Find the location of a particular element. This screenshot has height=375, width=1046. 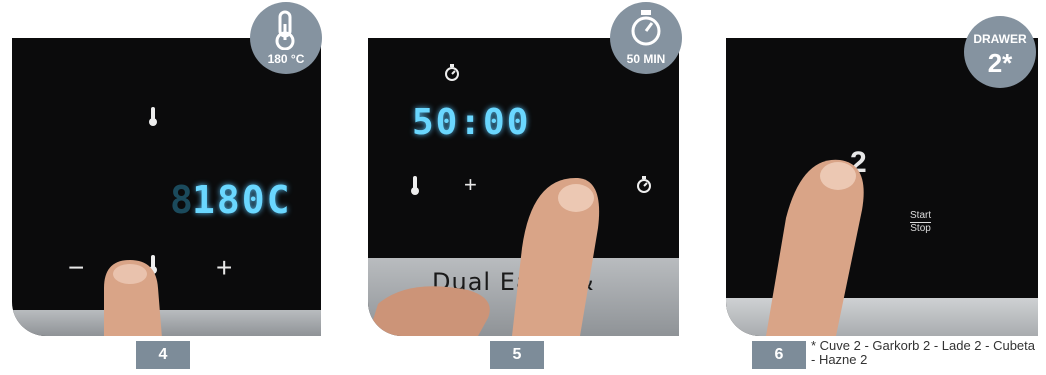

temperature-badge: 180 °C is located at coordinates (286, 38).